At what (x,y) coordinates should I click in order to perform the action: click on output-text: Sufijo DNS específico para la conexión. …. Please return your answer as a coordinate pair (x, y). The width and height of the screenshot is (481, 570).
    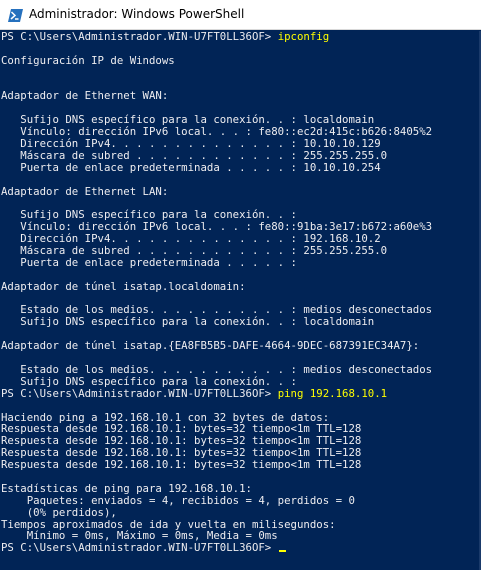
    Looking at the image, I should click on (188, 322).